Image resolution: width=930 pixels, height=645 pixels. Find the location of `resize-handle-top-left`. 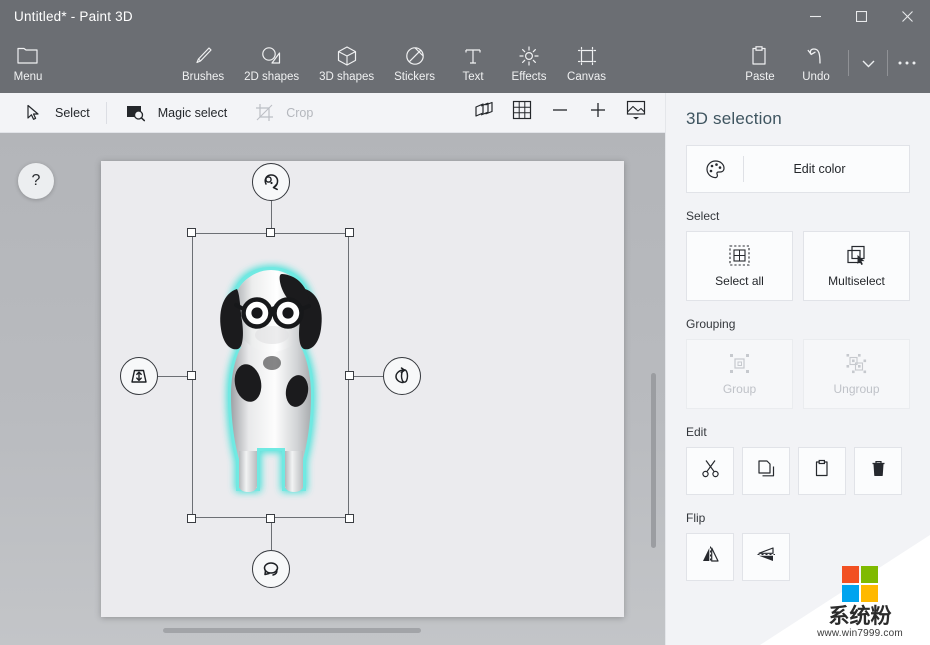

resize-handle-top-left is located at coordinates (191, 232).